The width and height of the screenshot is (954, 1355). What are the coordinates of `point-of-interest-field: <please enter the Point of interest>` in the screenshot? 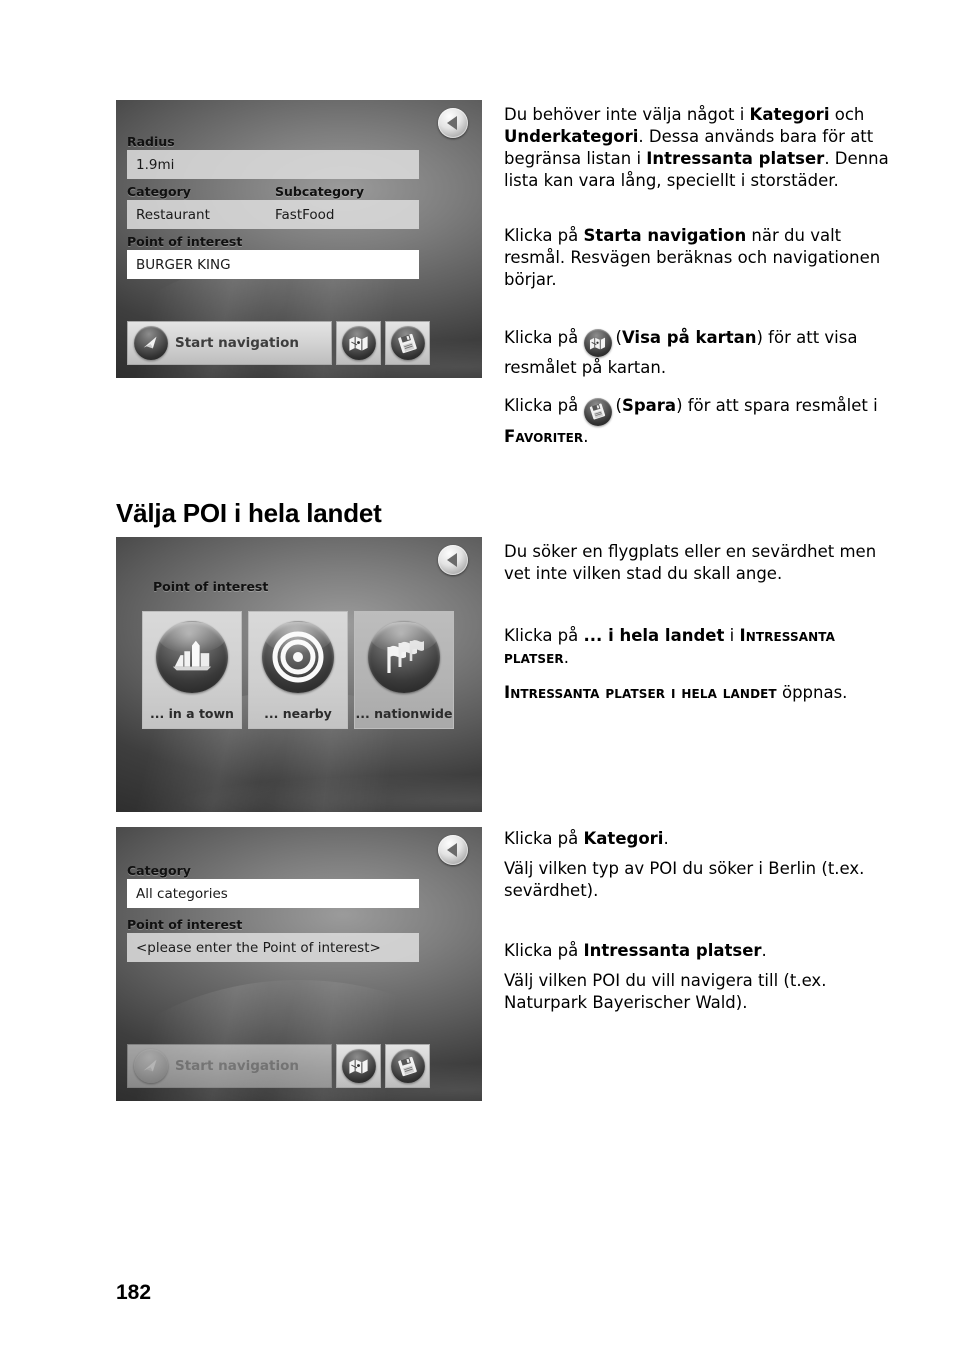 It's located at (273, 947).